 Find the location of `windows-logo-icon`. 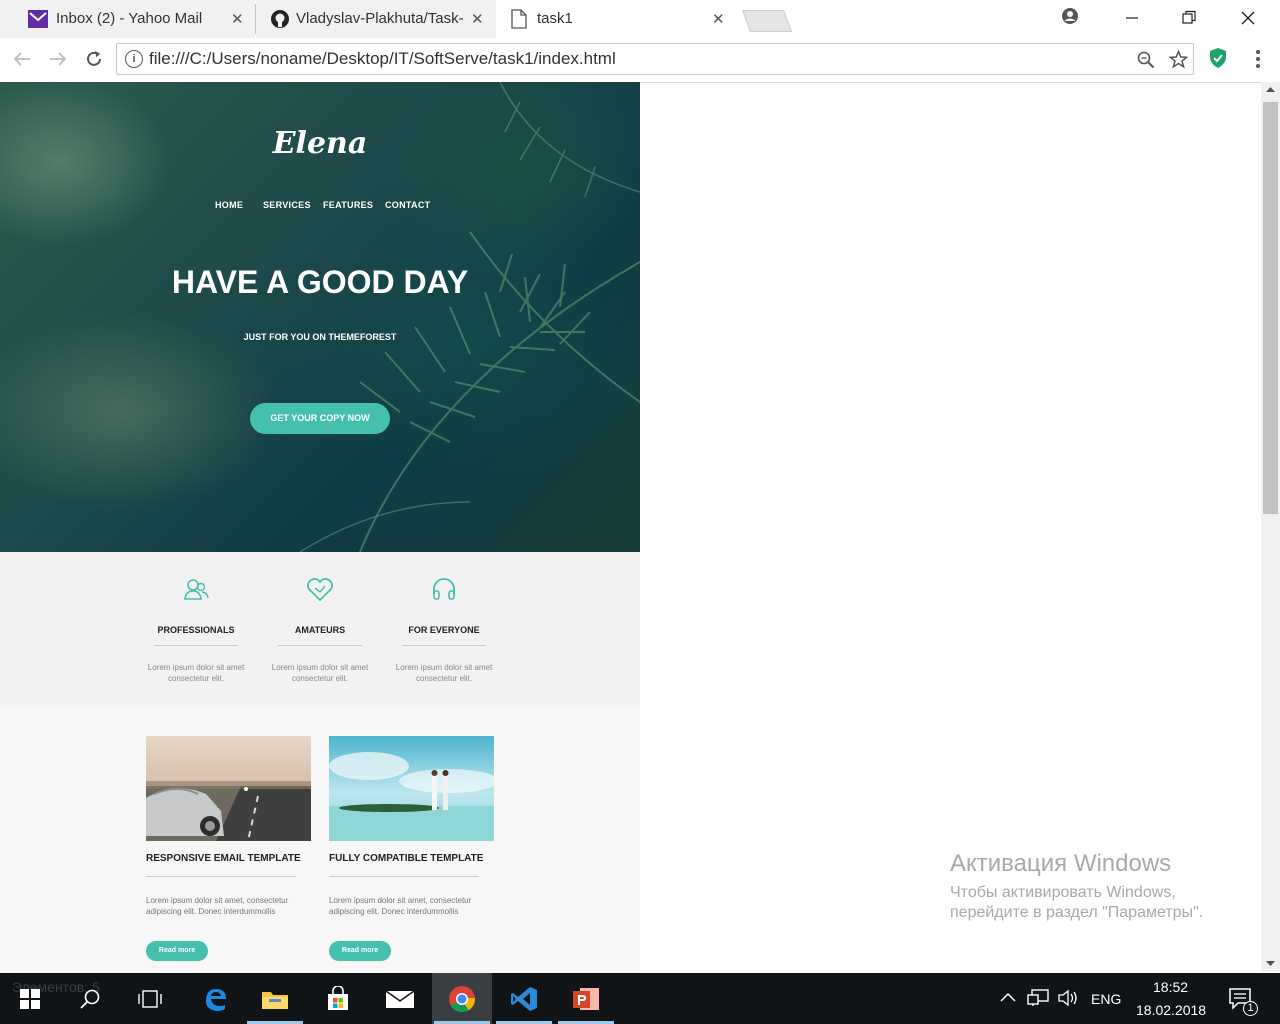

windows-logo-icon is located at coordinates (30, 998).